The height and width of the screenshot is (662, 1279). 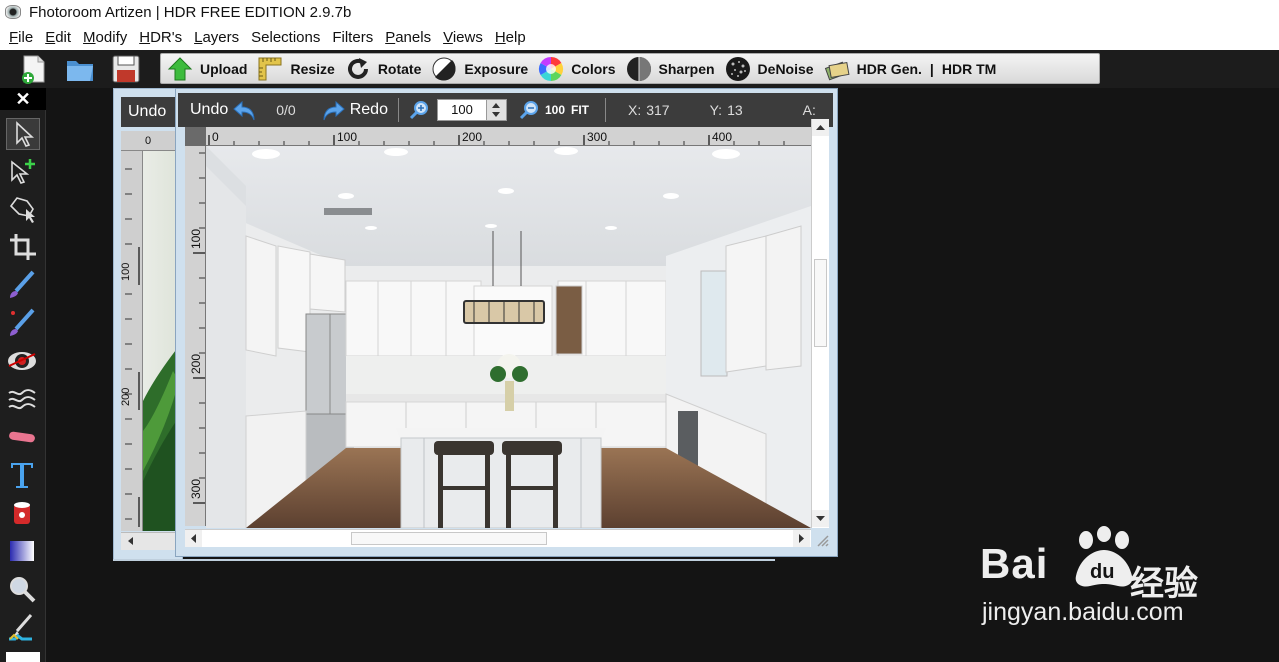 I want to click on red-eye-icon, so click(x=23, y=362).